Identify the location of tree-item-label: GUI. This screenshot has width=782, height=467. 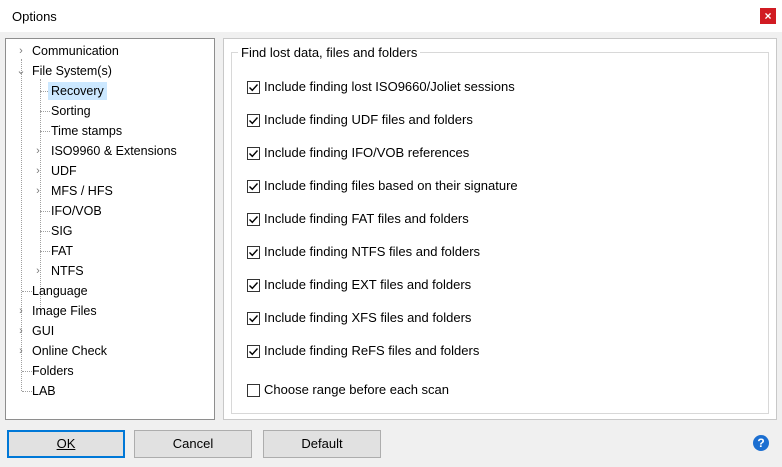
(43, 331).